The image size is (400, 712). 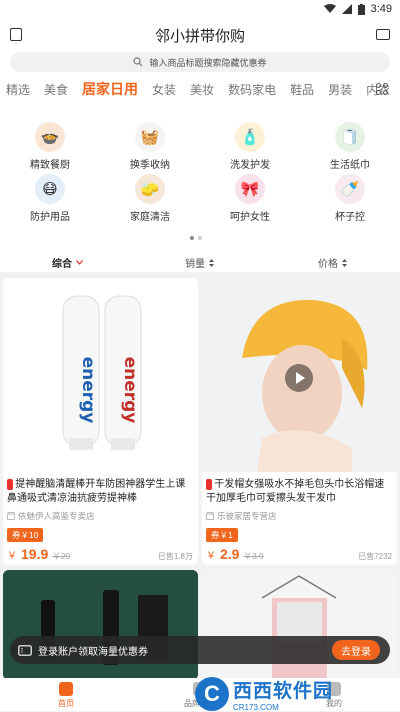 What do you see at coordinates (208, 62) in the screenshot?
I see `search-placeholder: 输入商品标题搜索隐藏优惠券` at bounding box center [208, 62].